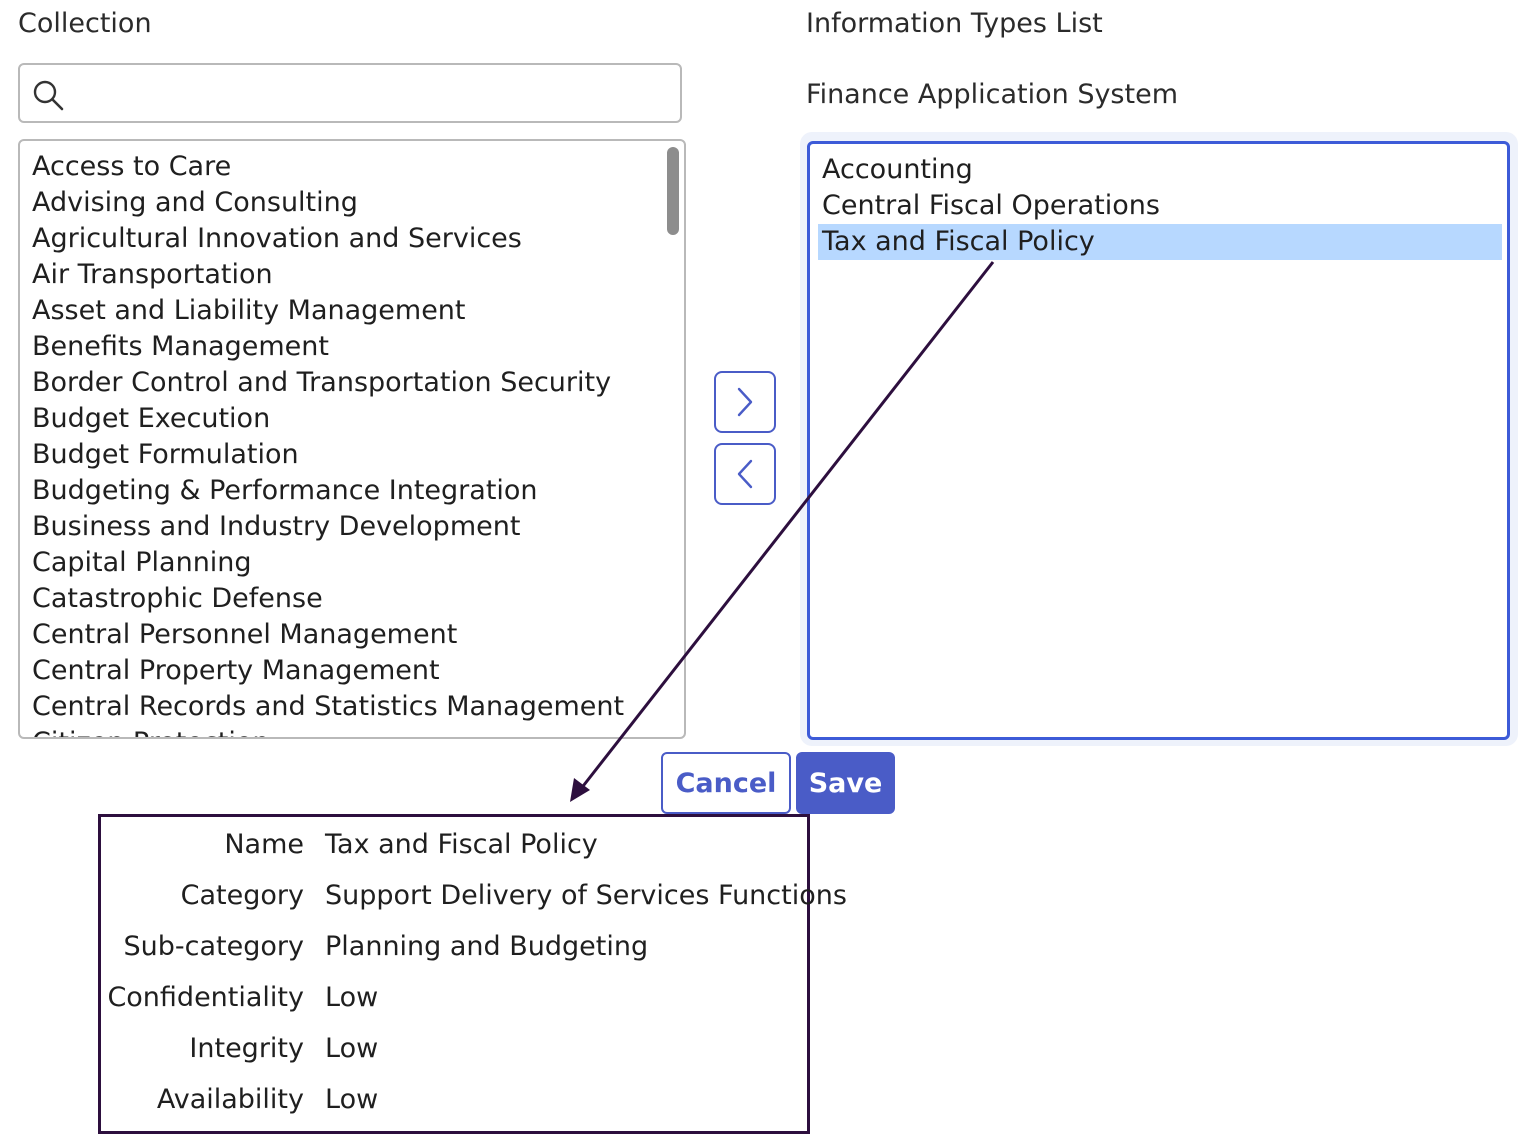  Describe the element at coordinates (328, 731) in the screenshot. I see `collection-item: Citizen Protection` at that location.